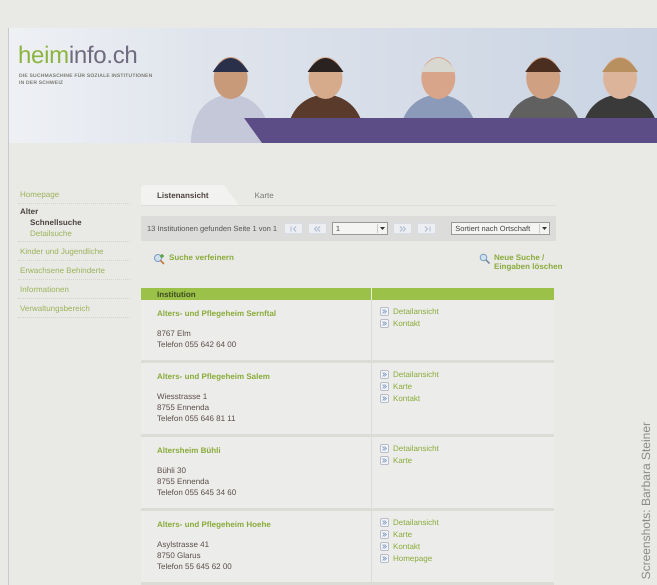  I want to click on sidebar-item: Informationen, so click(74, 289).